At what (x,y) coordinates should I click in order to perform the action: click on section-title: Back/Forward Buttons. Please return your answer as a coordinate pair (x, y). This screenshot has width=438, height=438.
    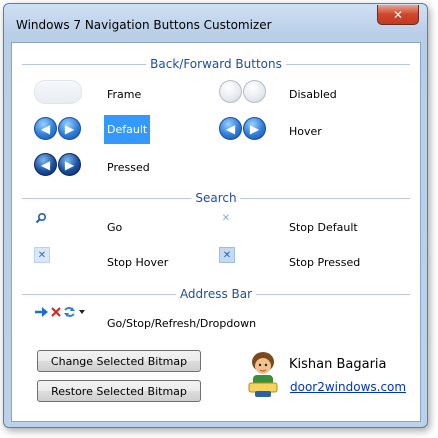
    Looking at the image, I should click on (216, 64).